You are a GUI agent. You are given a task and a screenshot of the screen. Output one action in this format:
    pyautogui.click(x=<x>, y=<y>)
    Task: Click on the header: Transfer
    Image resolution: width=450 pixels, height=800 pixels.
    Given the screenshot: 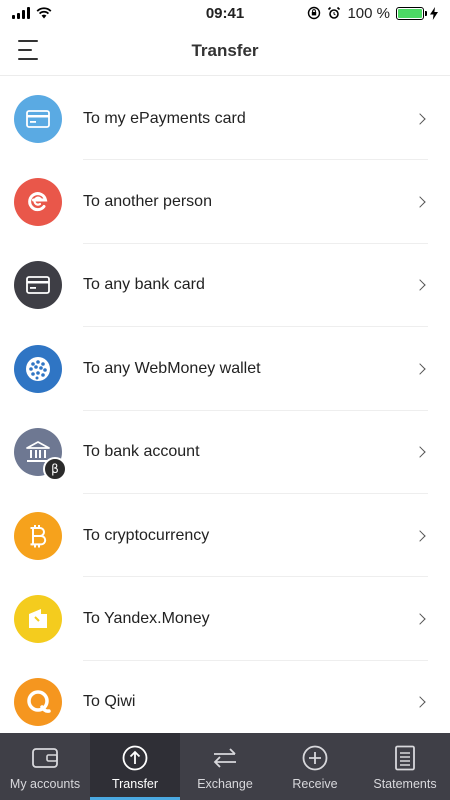 What is the action you would take?
    pyautogui.click(x=225, y=51)
    